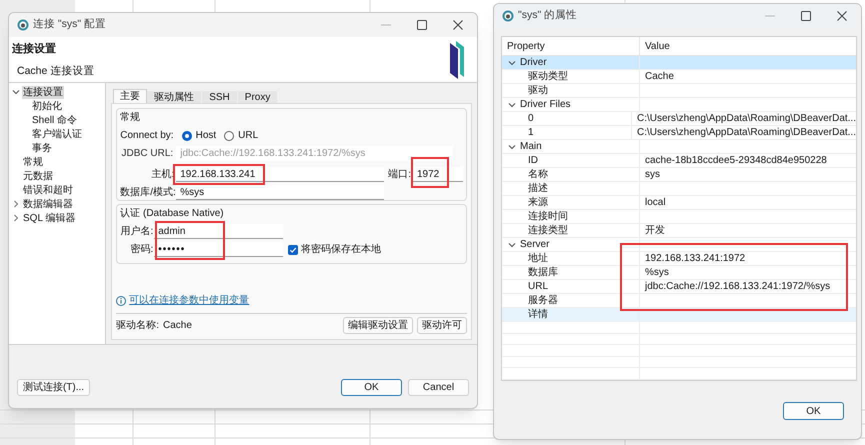  What do you see at coordinates (258, 97) in the screenshot?
I see `tab: Proxy` at bounding box center [258, 97].